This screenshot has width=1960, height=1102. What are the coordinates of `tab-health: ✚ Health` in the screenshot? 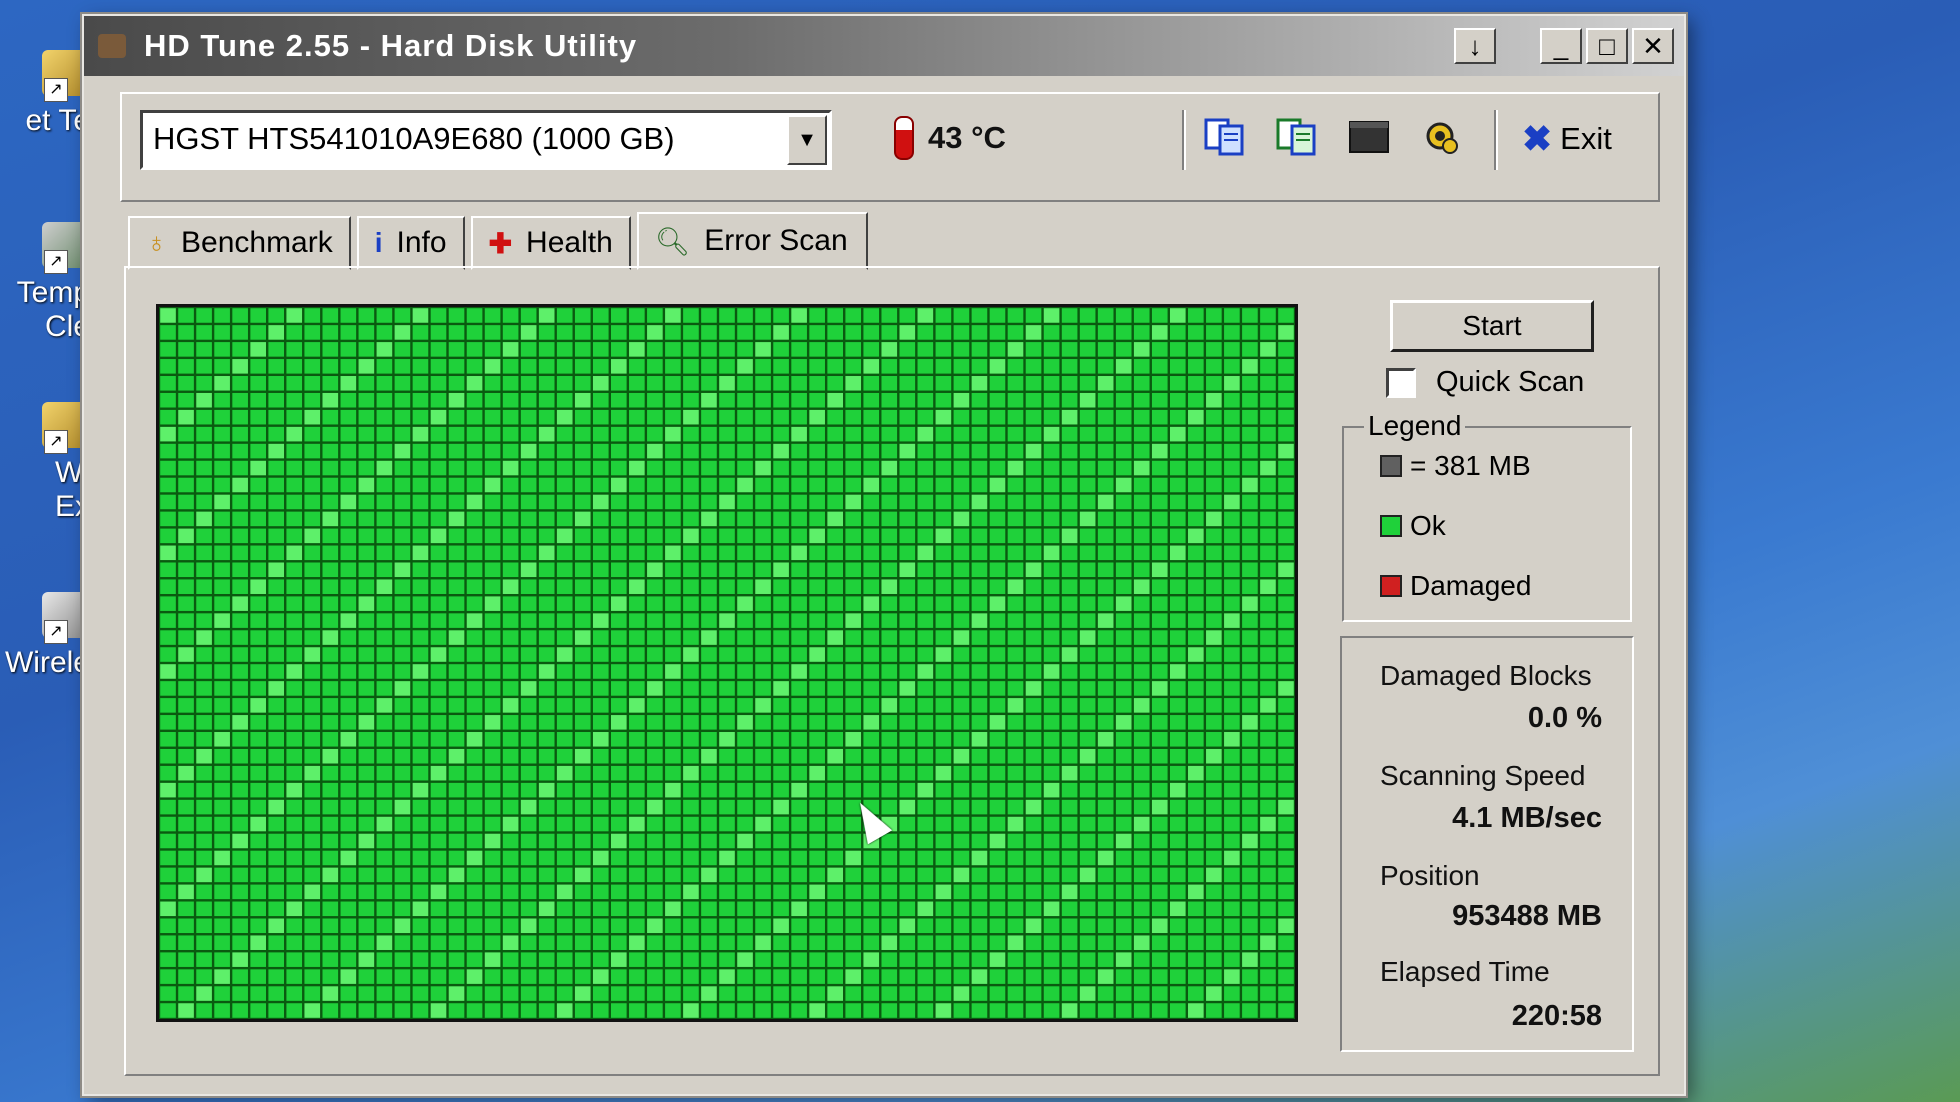 It's located at (550, 243).